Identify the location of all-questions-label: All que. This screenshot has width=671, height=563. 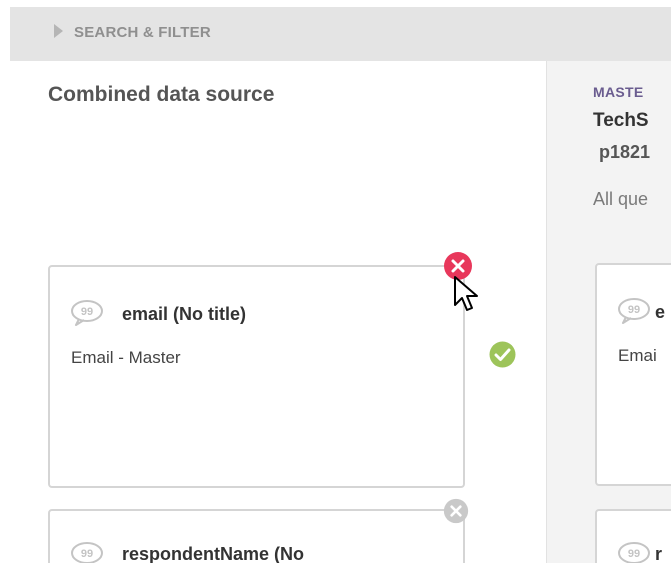
(621, 199).